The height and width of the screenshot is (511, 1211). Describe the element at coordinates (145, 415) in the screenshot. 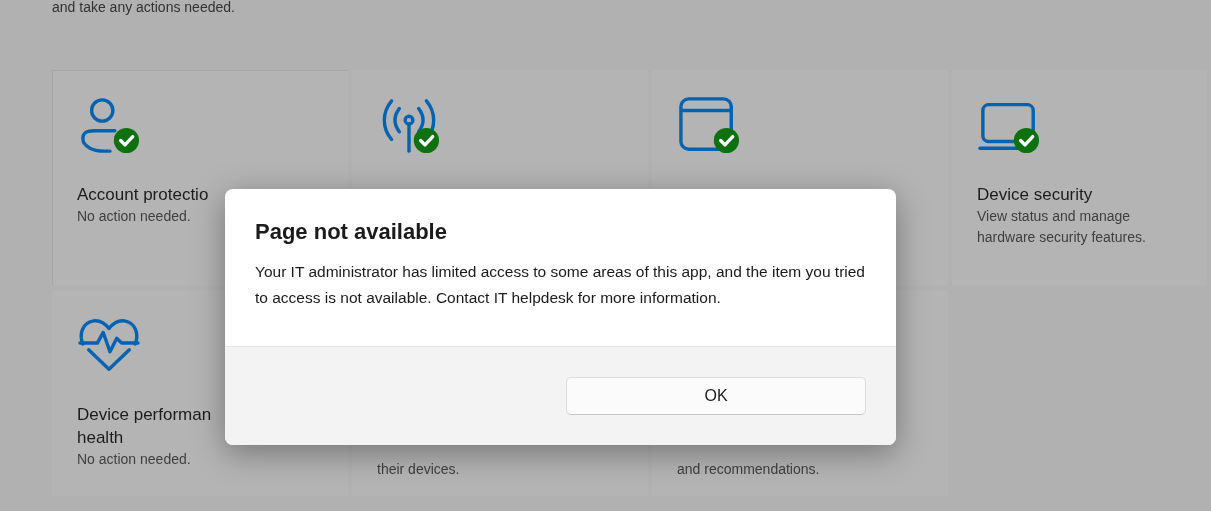

I see `tile-title: Device performan` at that location.